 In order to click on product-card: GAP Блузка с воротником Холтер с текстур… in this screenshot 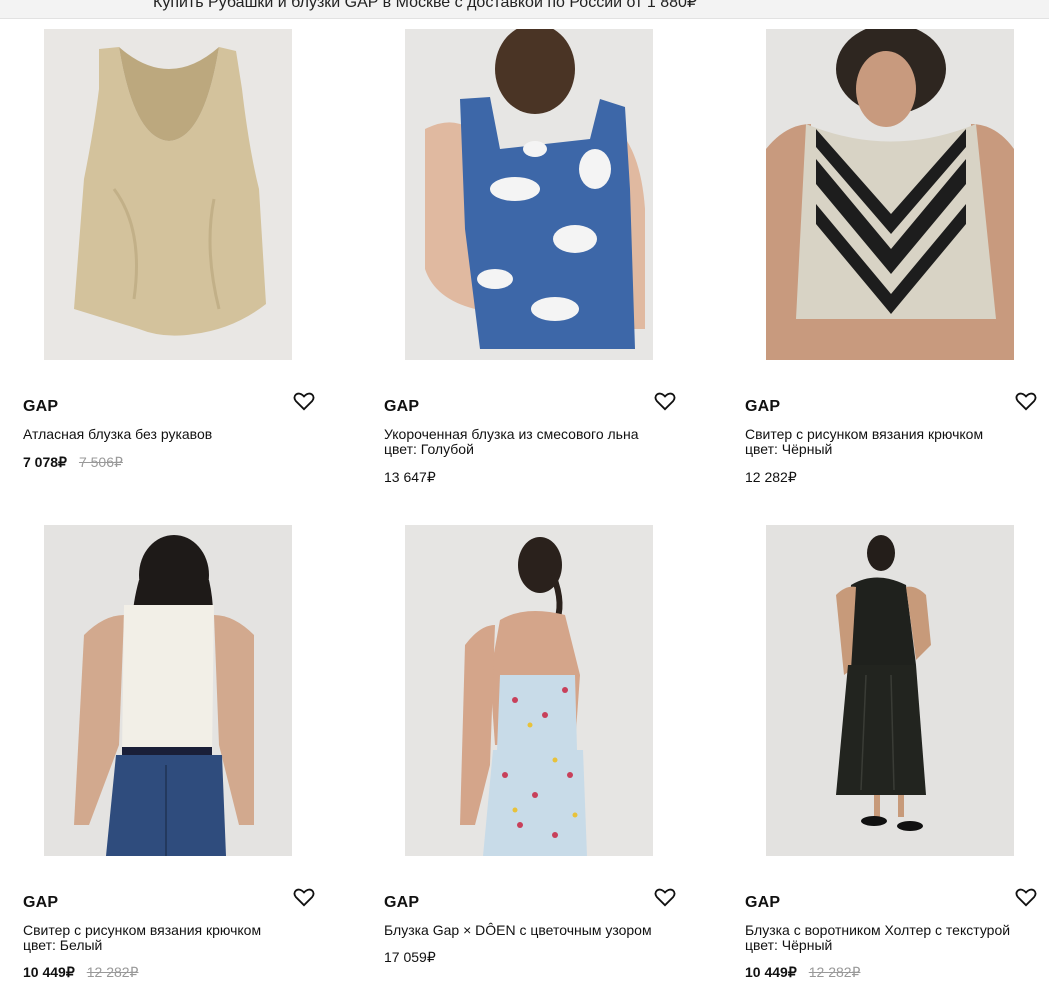, I will do `click(897, 753)`.